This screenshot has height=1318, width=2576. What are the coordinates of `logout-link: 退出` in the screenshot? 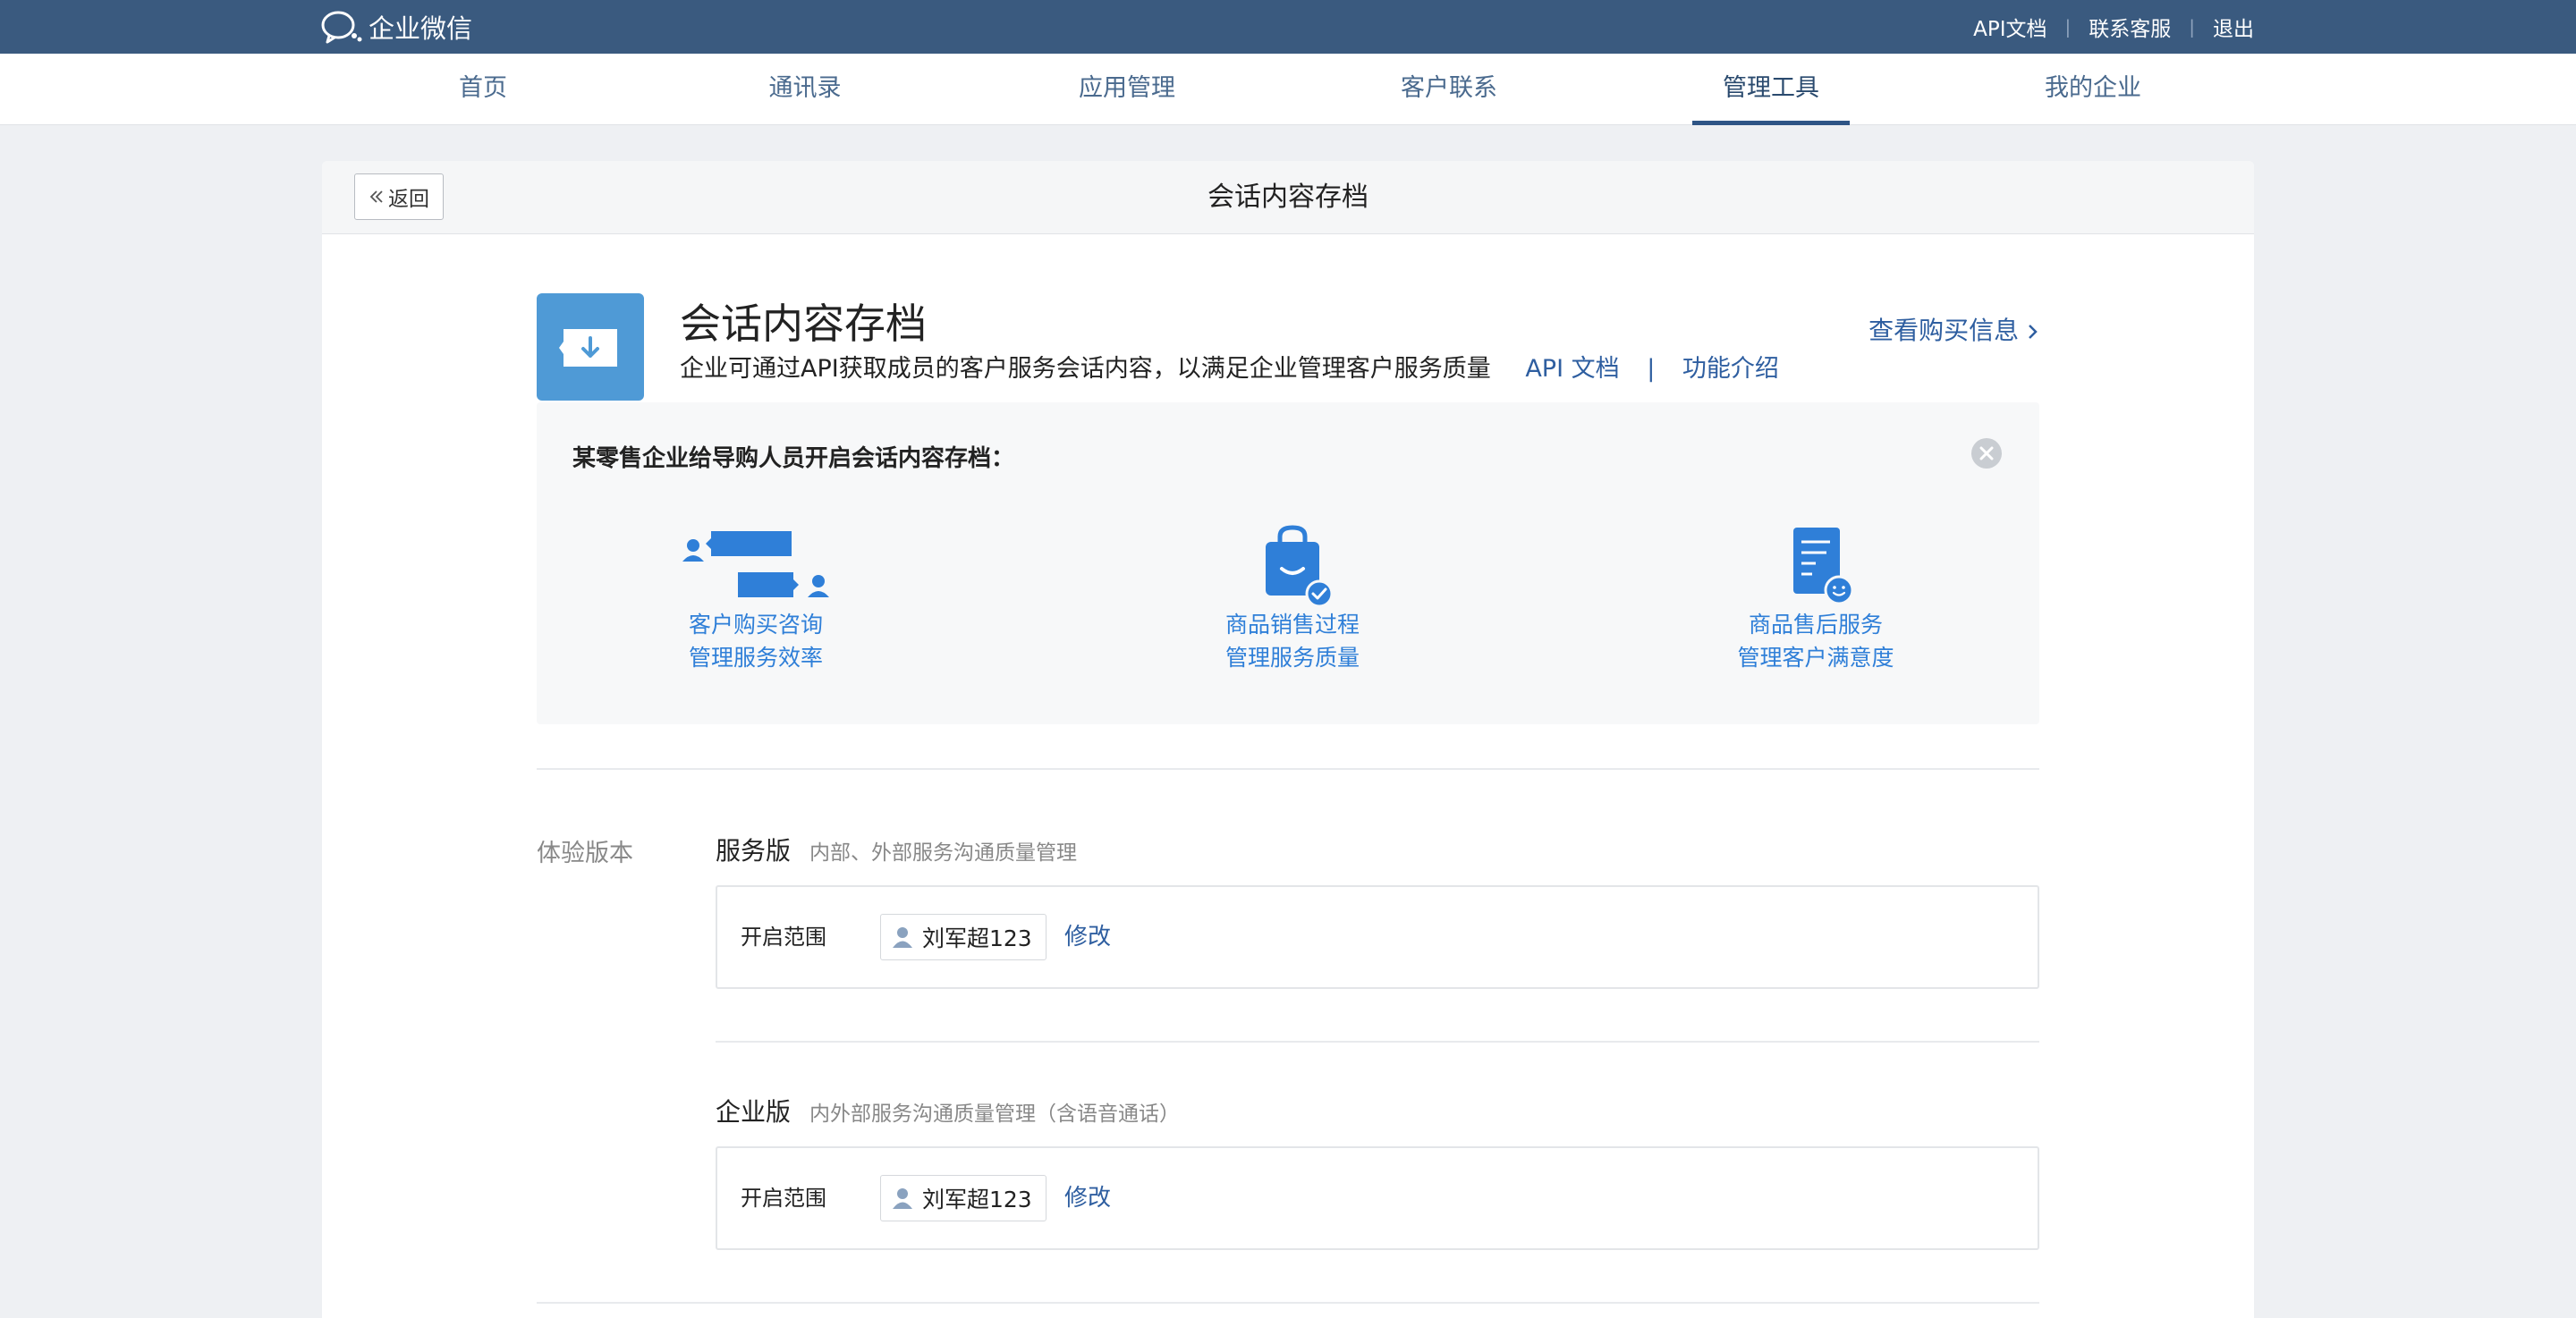 It's located at (2233, 27).